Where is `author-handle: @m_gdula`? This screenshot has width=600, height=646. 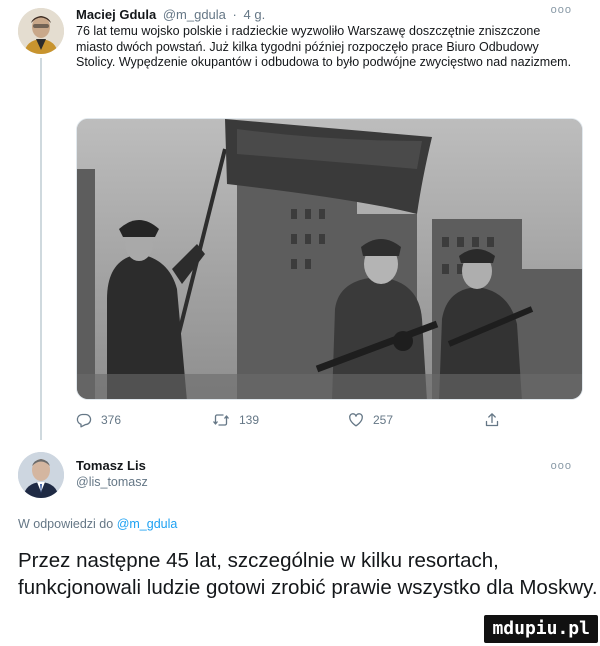 author-handle: @m_gdula is located at coordinates (194, 14).